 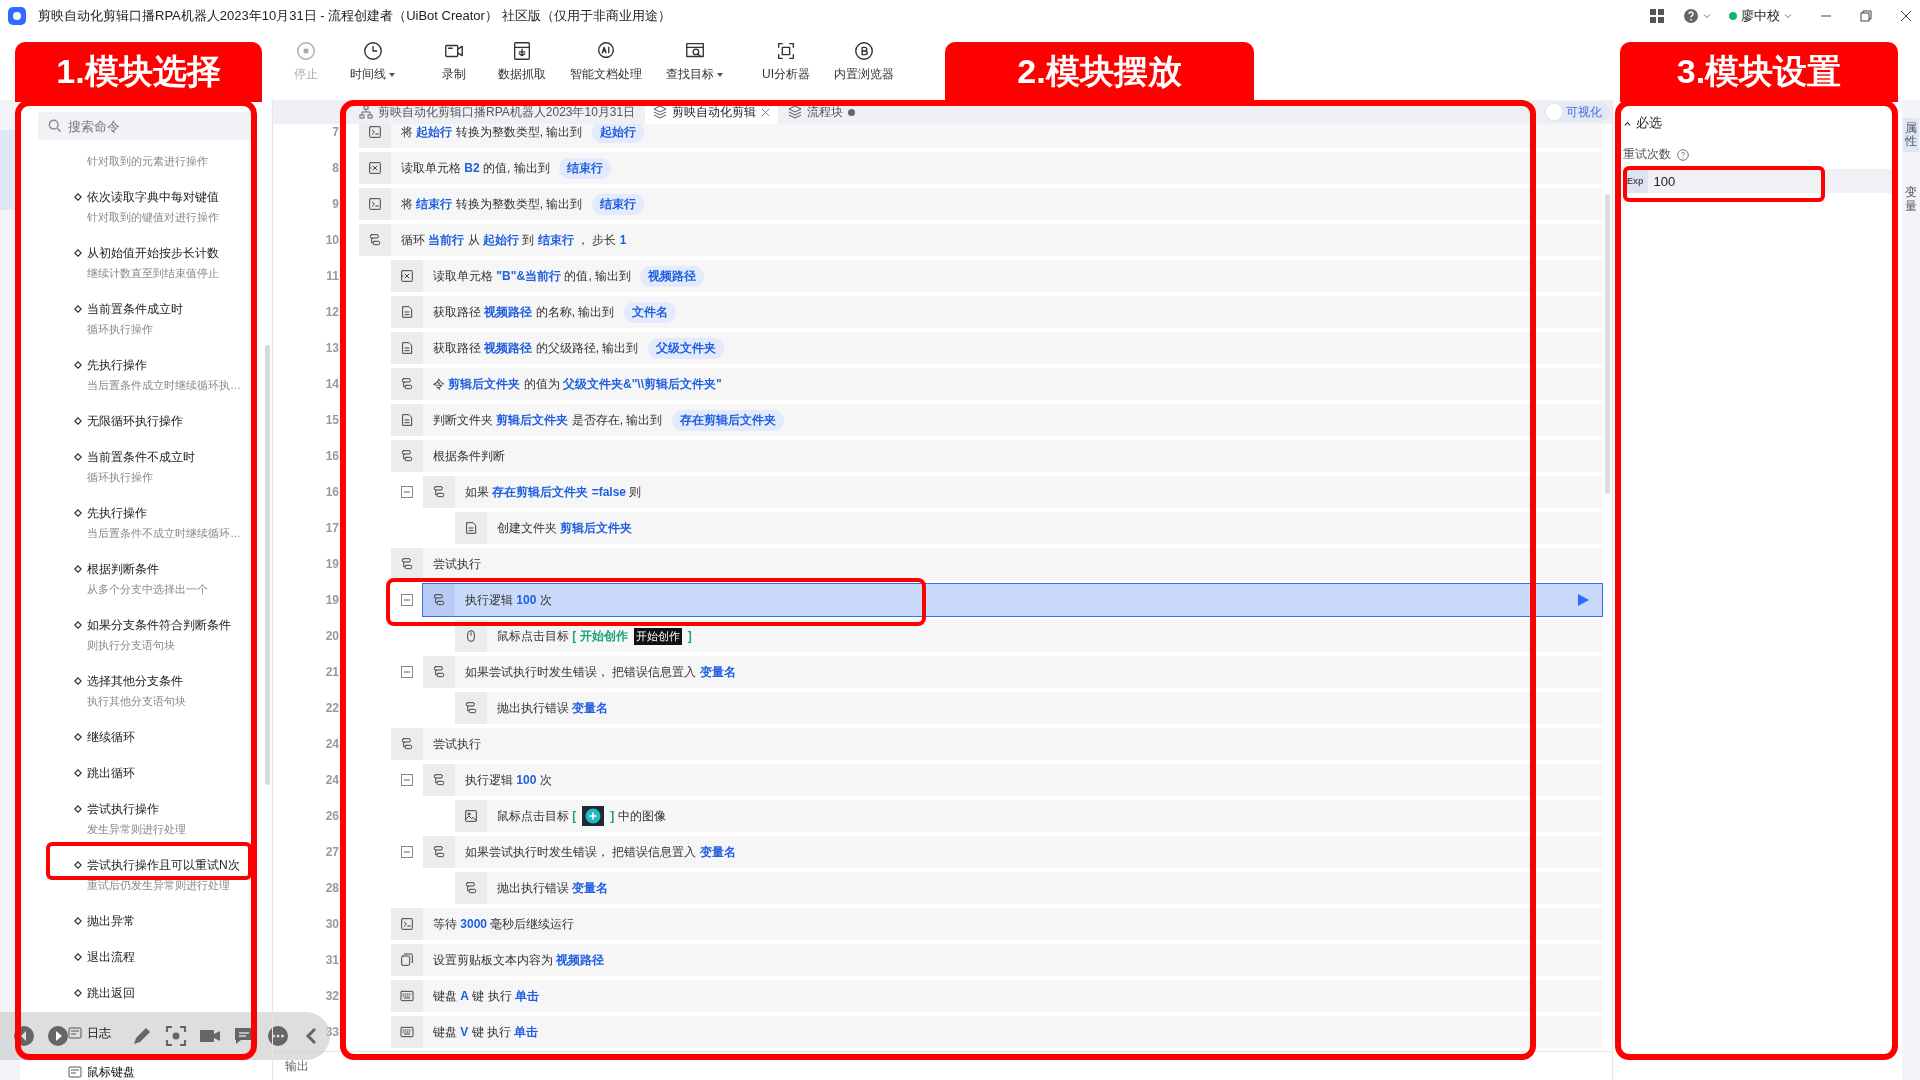 What do you see at coordinates (373, 61) in the screenshot?
I see `toolbar-button: 时间线` at bounding box center [373, 61].